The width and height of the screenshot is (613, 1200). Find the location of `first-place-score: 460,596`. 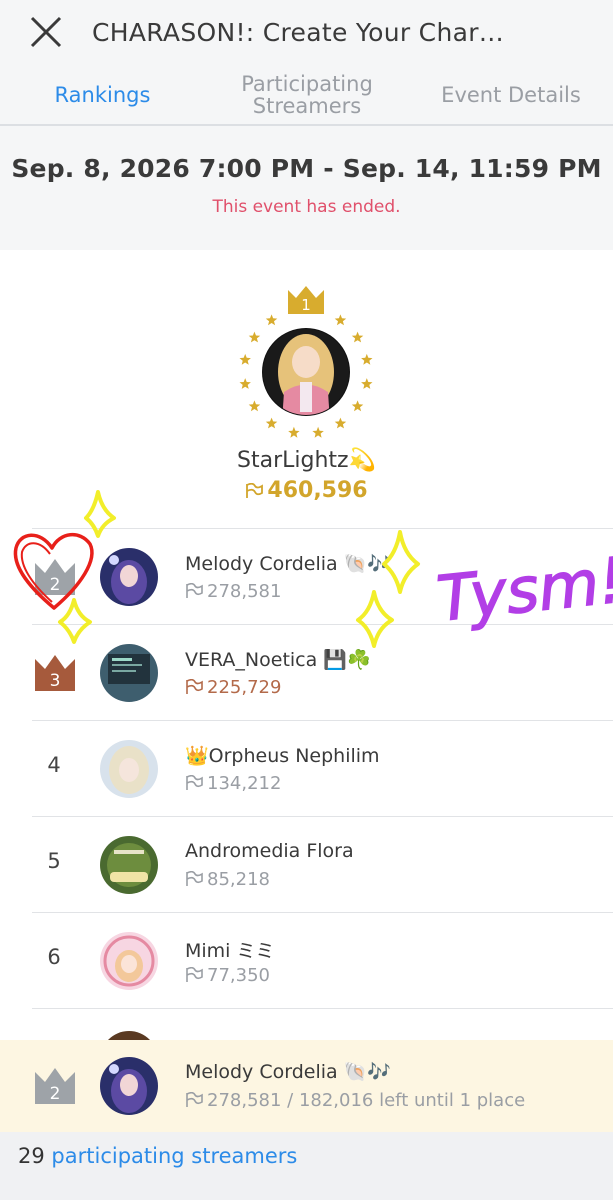

first-place-score: 460,596 is located at coordinates (306, 490).